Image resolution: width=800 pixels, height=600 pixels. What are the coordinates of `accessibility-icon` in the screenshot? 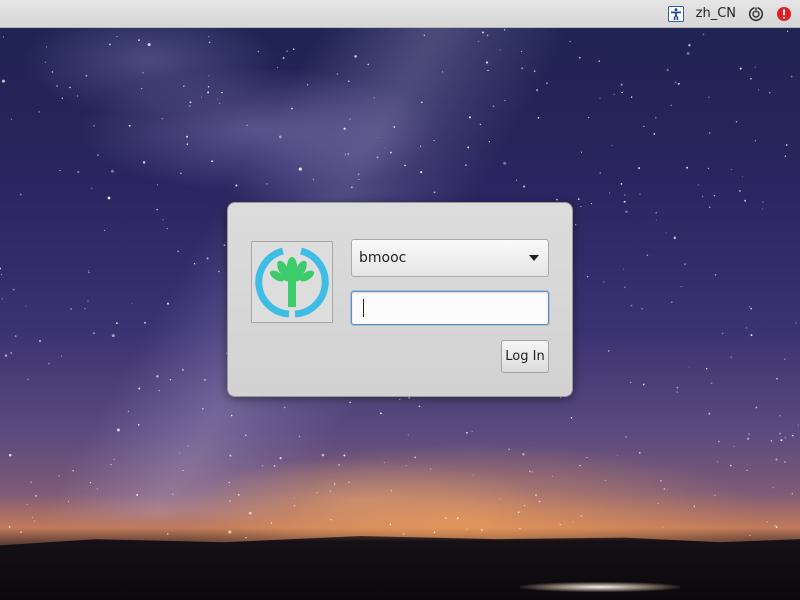 It's located at (675, 13).